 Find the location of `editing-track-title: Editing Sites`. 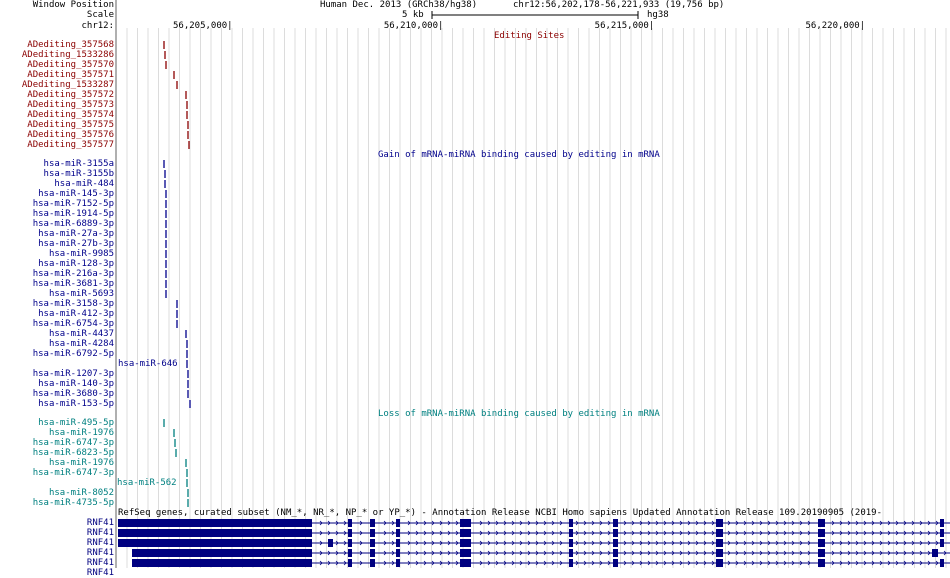

editing-track-title: Editing Sites is located at coordinates (529, 36).